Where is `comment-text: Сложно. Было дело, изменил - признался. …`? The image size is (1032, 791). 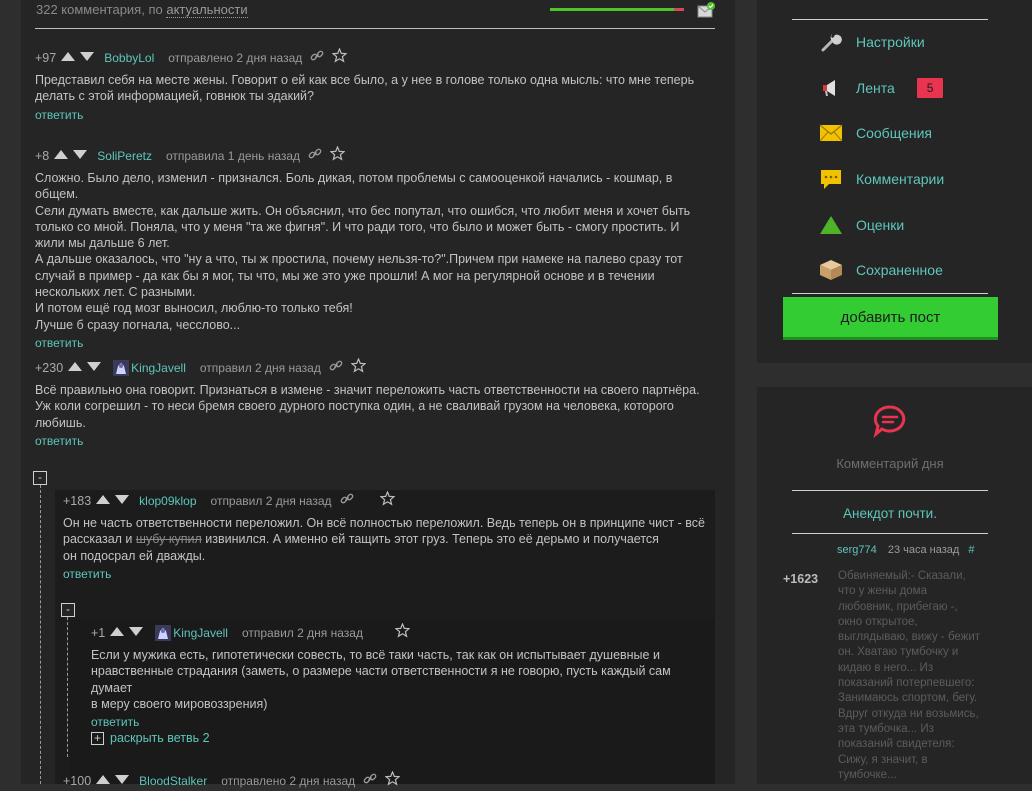 comment-text: Сложно. Было дело, изменил - признался. … is located at coordinates (363, 251).